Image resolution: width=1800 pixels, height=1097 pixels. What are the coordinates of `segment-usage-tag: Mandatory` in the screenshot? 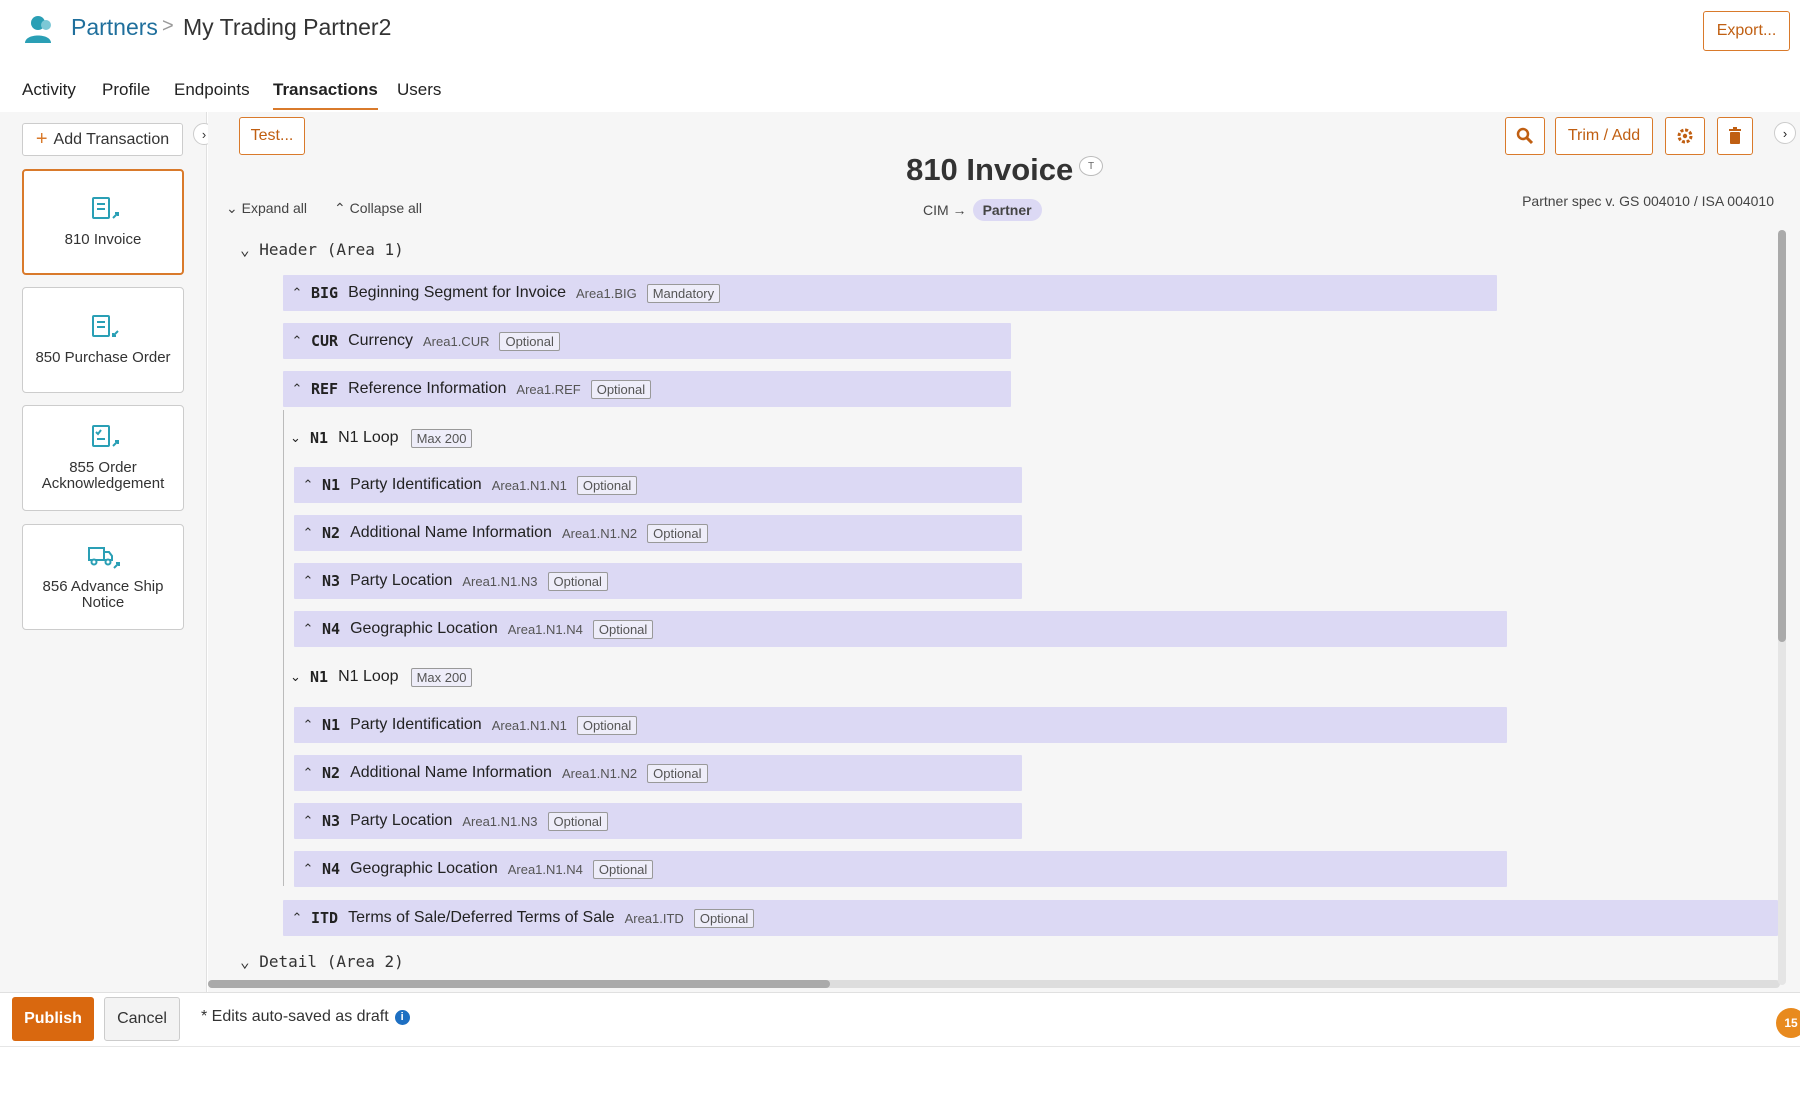 It's located at (683, 293).